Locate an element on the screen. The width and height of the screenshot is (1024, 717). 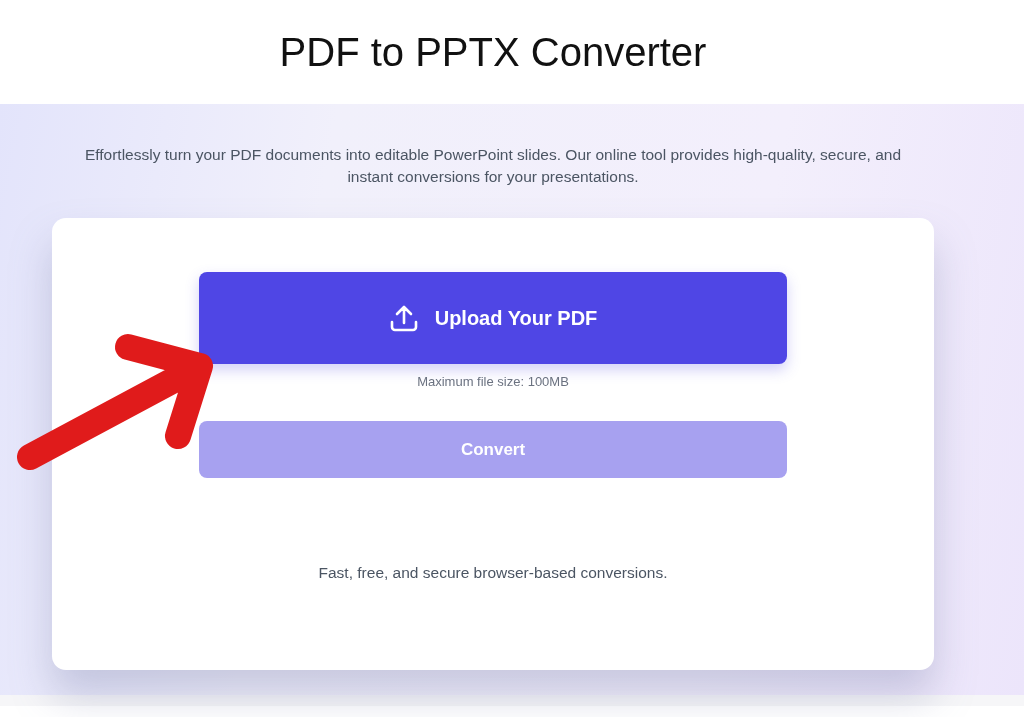
page-title: PDF to PPTX Converter is located at coordinates (493, 52).